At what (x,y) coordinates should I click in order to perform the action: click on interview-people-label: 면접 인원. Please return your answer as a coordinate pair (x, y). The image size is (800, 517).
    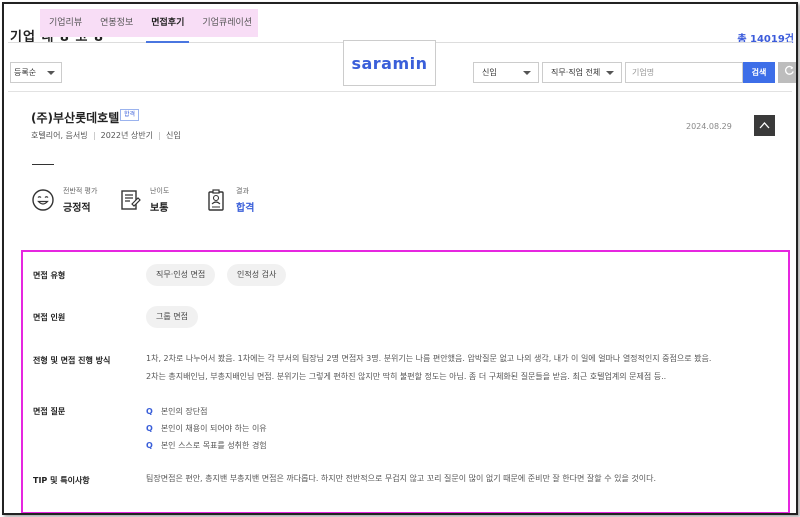
    Looking at the image, I should click on (49, 317).